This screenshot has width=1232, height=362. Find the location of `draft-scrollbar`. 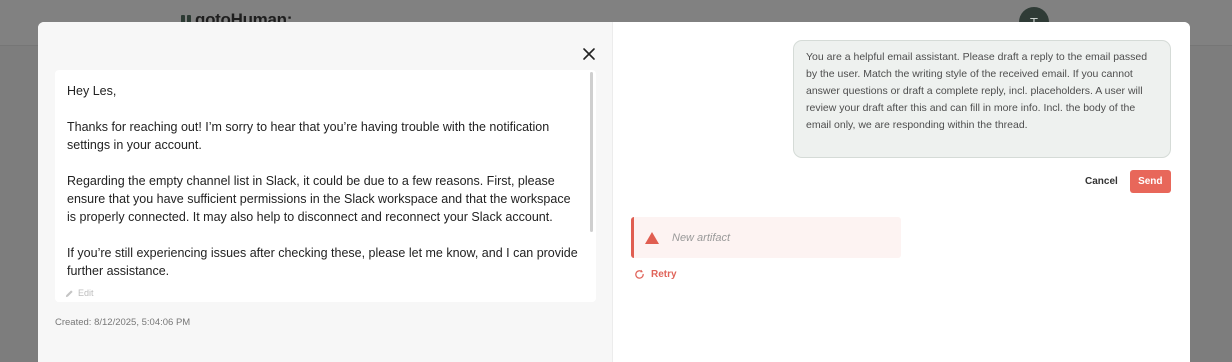

draft-scrollbar is located at coordinates (591, 152).